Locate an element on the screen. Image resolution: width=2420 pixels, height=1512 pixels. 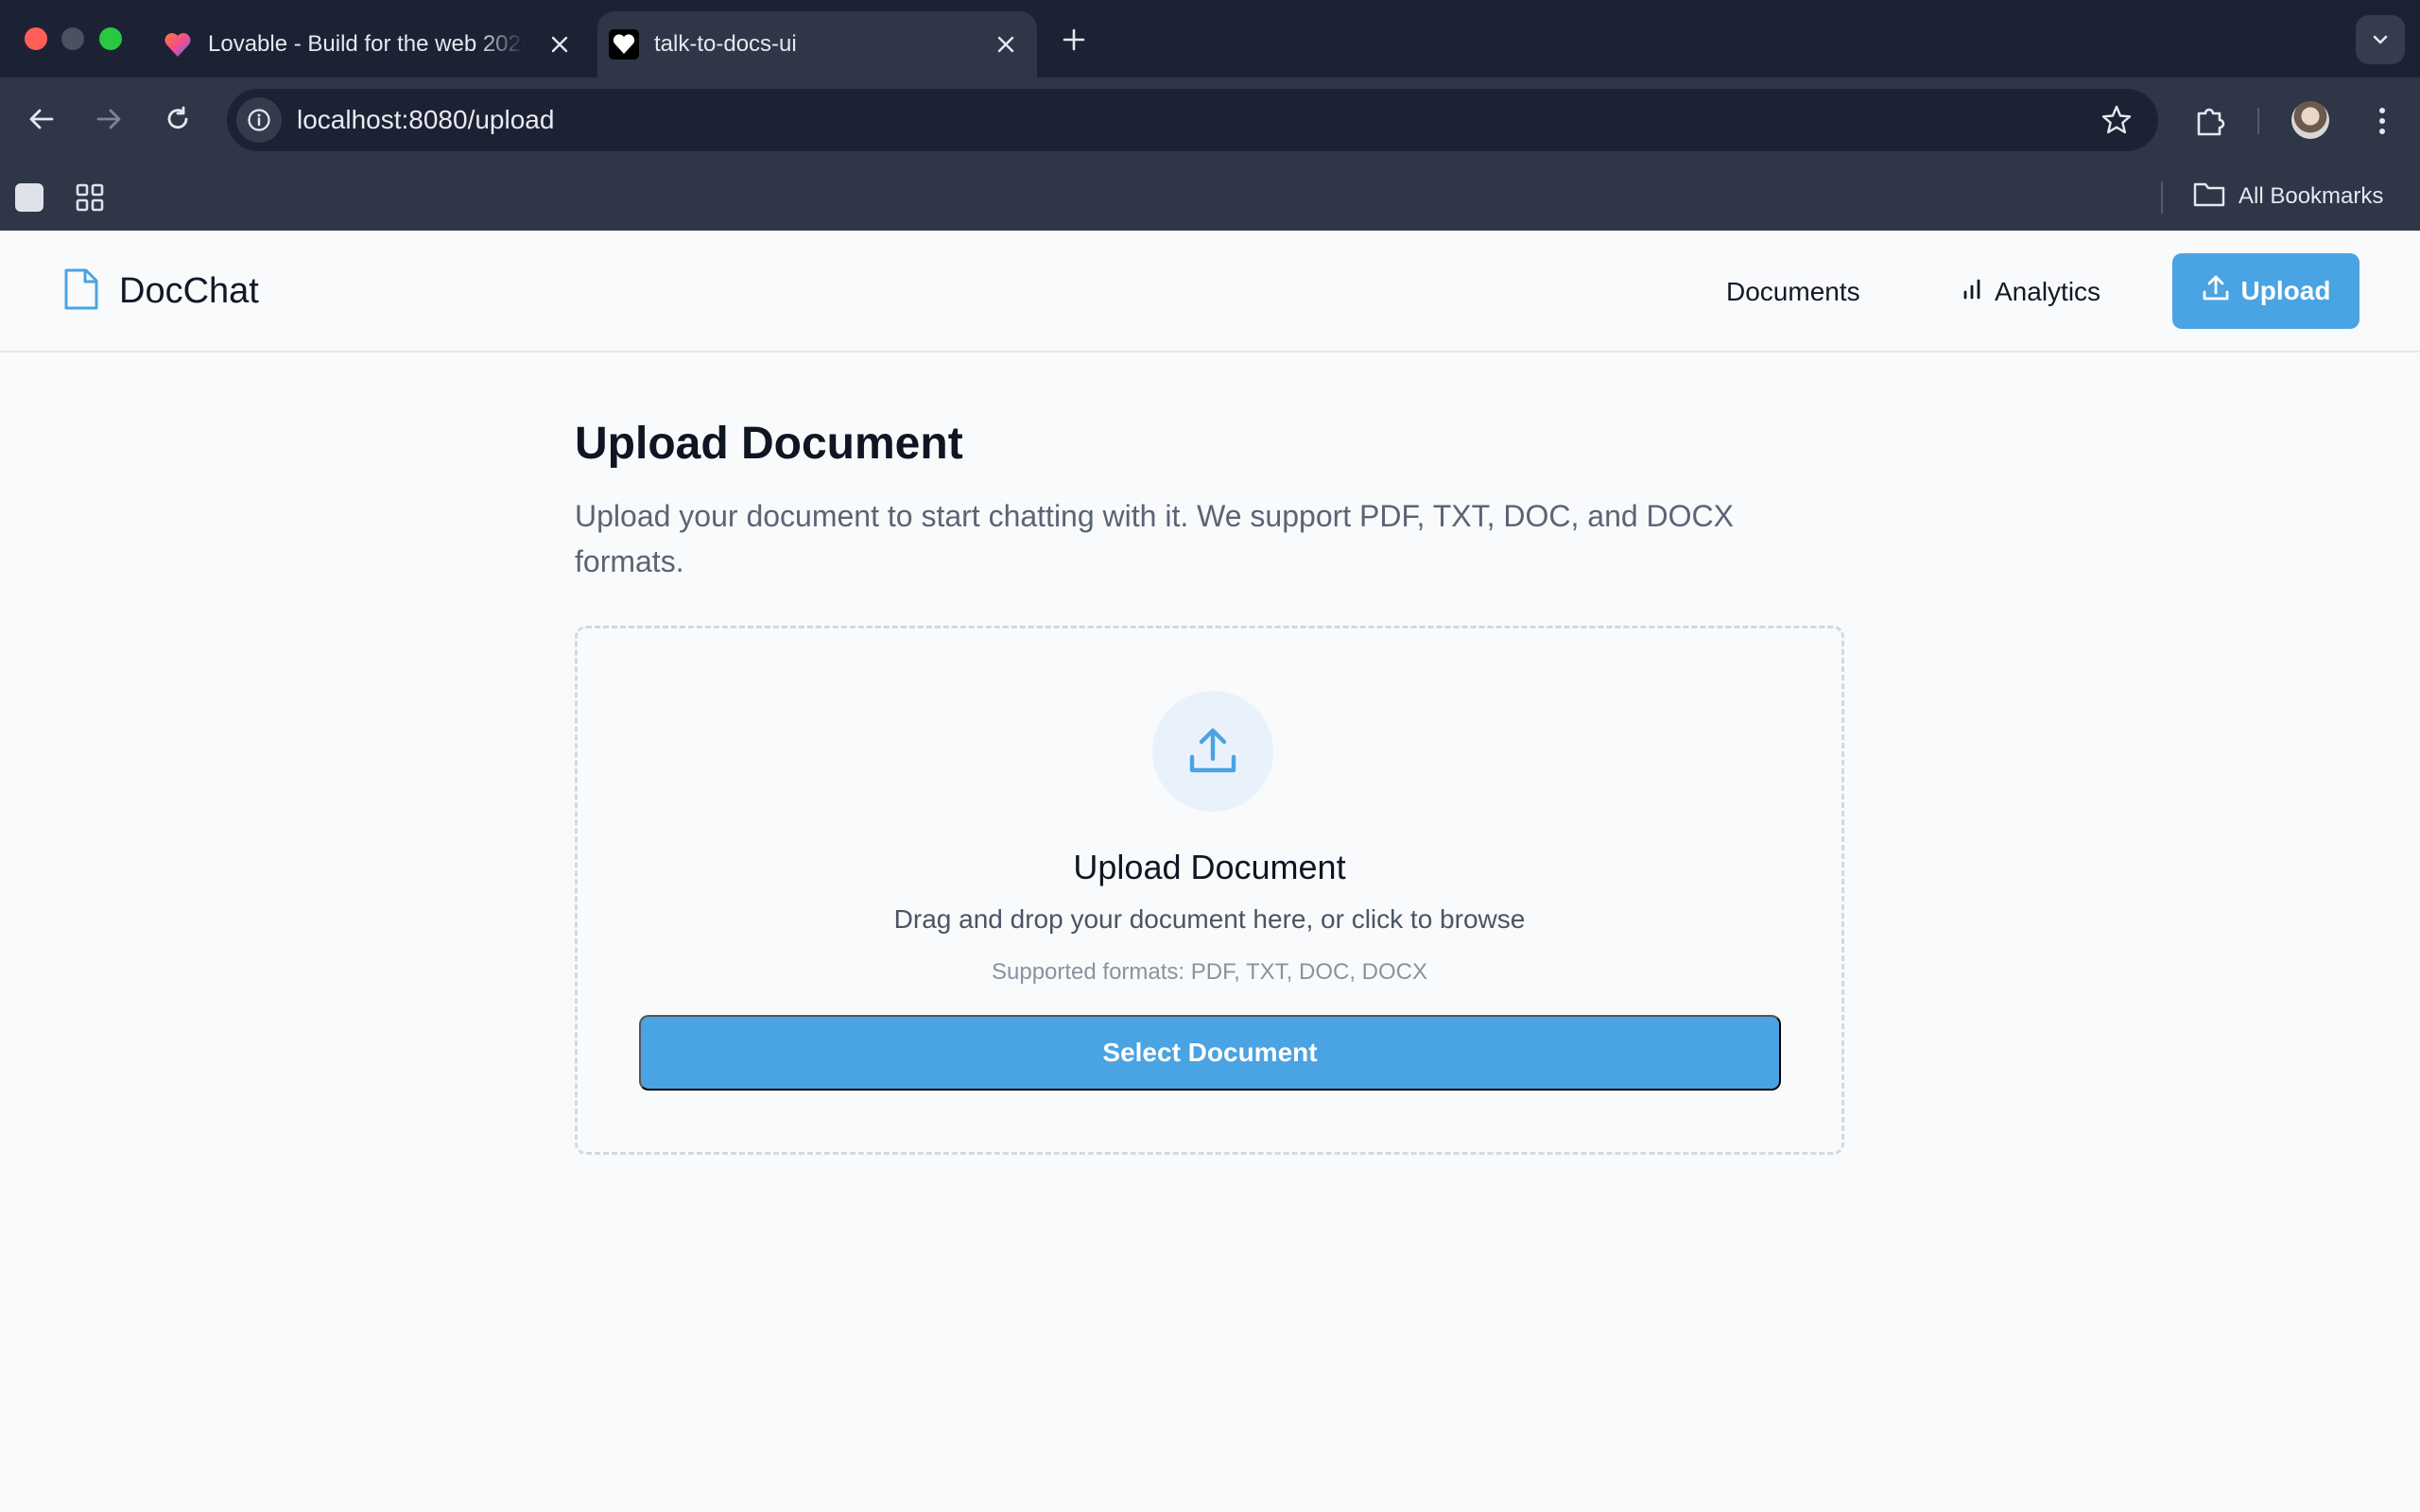
nav-analytics: Analytics is located at coordinates (2031, 292).